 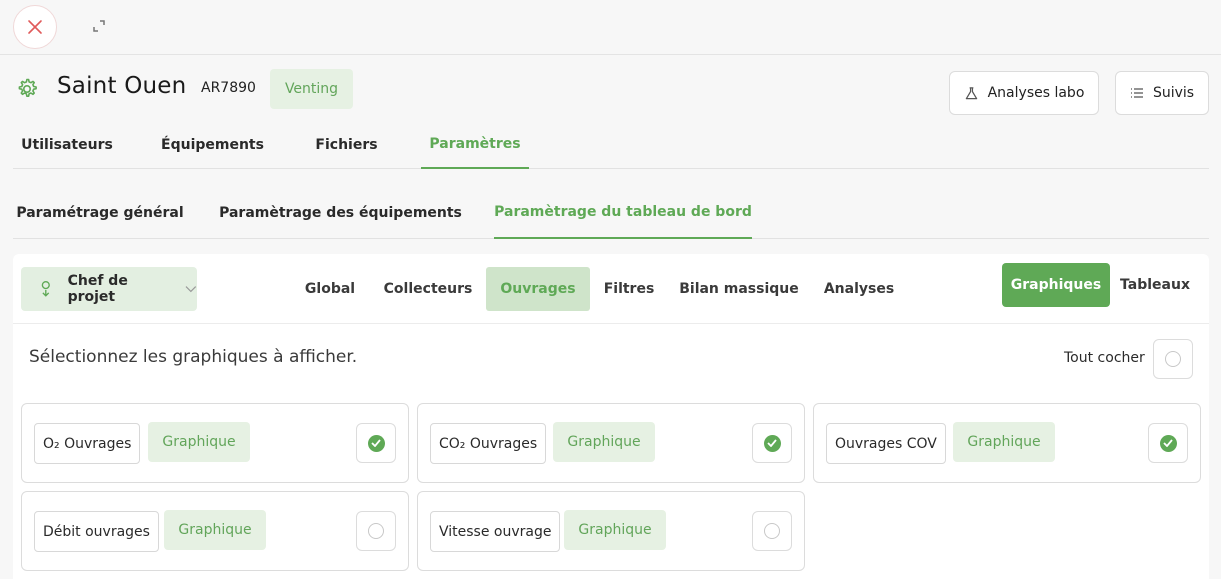 I want to click on close-icon, so click(x=35, y=27).